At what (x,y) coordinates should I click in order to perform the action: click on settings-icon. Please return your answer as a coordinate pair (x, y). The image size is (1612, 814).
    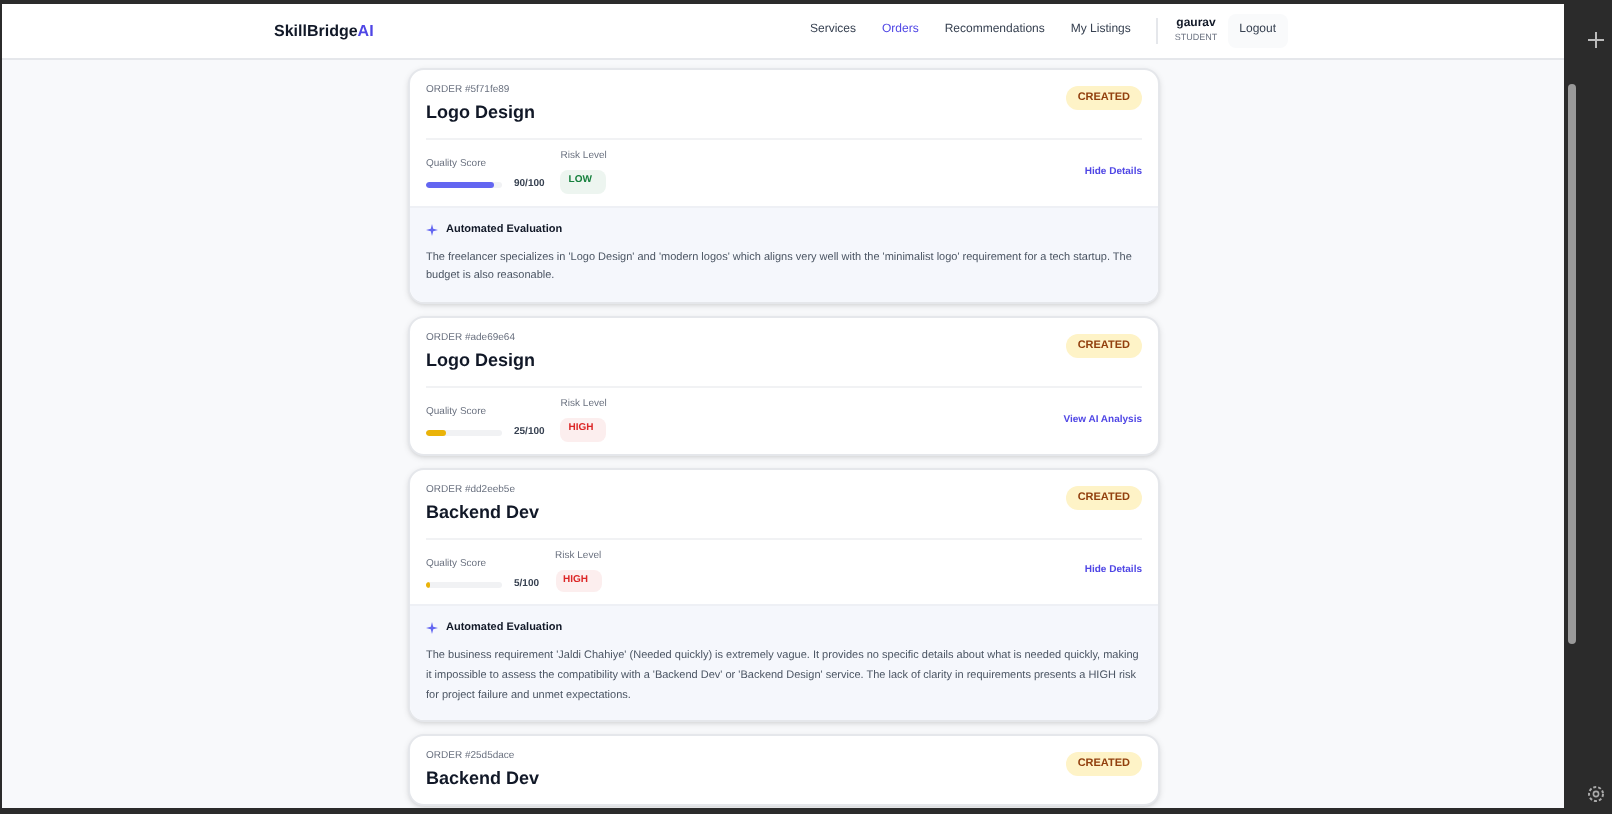
    Looking at the image, I should click on (1596, 794).